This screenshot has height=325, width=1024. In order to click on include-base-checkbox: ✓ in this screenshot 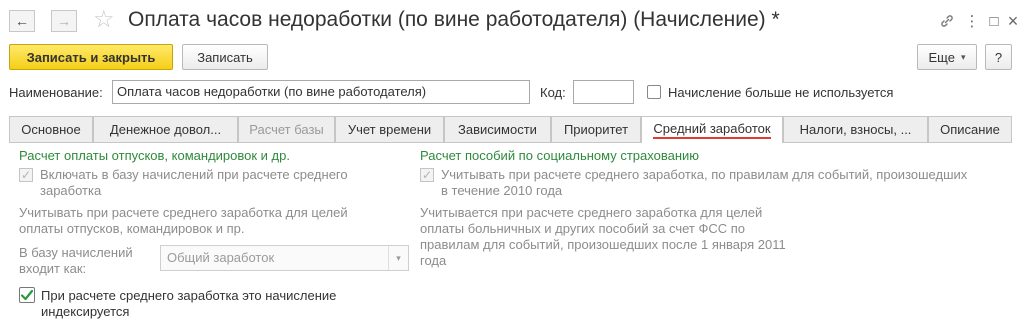, I will do `click(26, 175)`.